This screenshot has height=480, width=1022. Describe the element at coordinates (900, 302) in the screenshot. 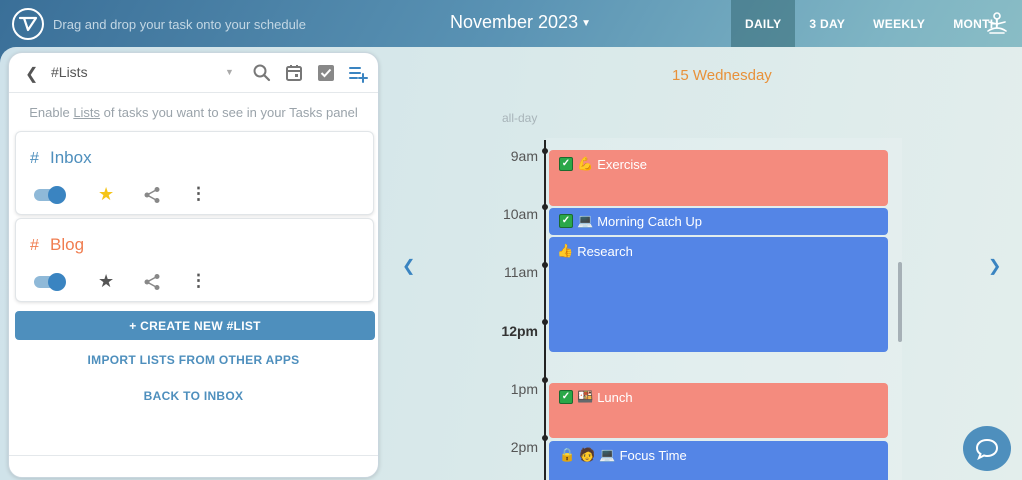

I see `scrollbar` at that location.